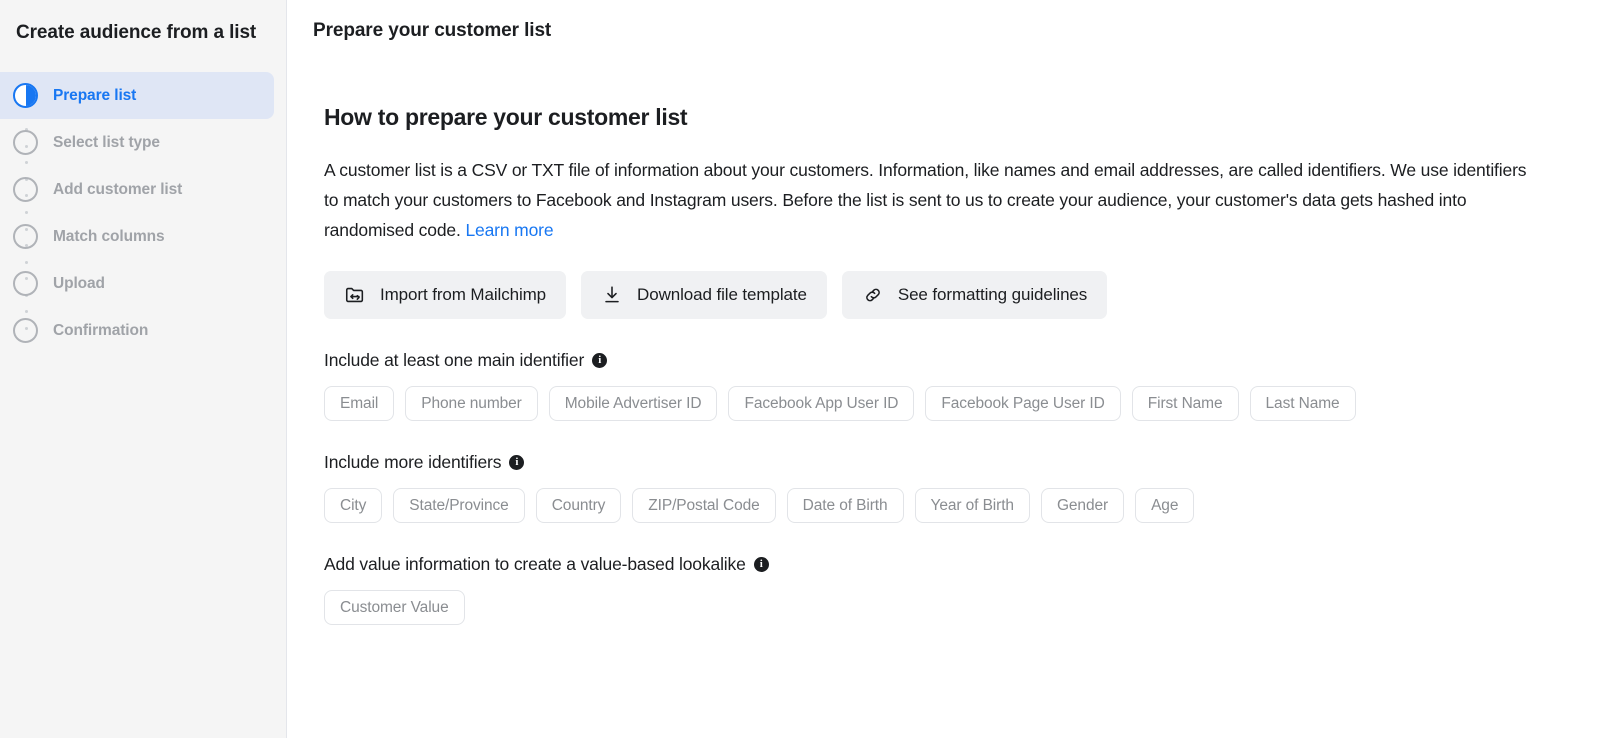  I want to click on identifier-chip: Mobile Advertiser ID, so click(633, 404).